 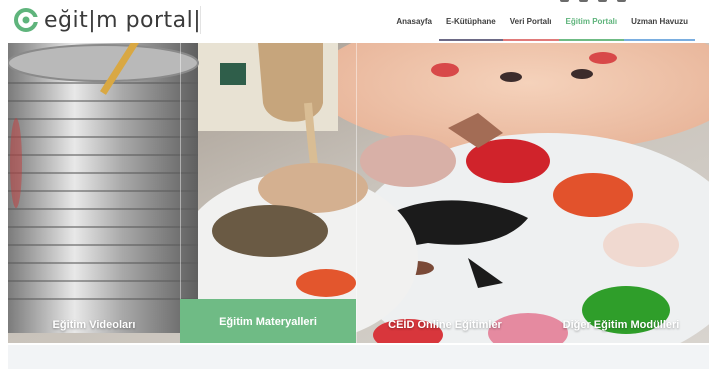 What do you see at coordinates (94, 325) in the screenshot?
I see `hero-panel-label: Eğitim Videoları` at bounding box center [94, 325].